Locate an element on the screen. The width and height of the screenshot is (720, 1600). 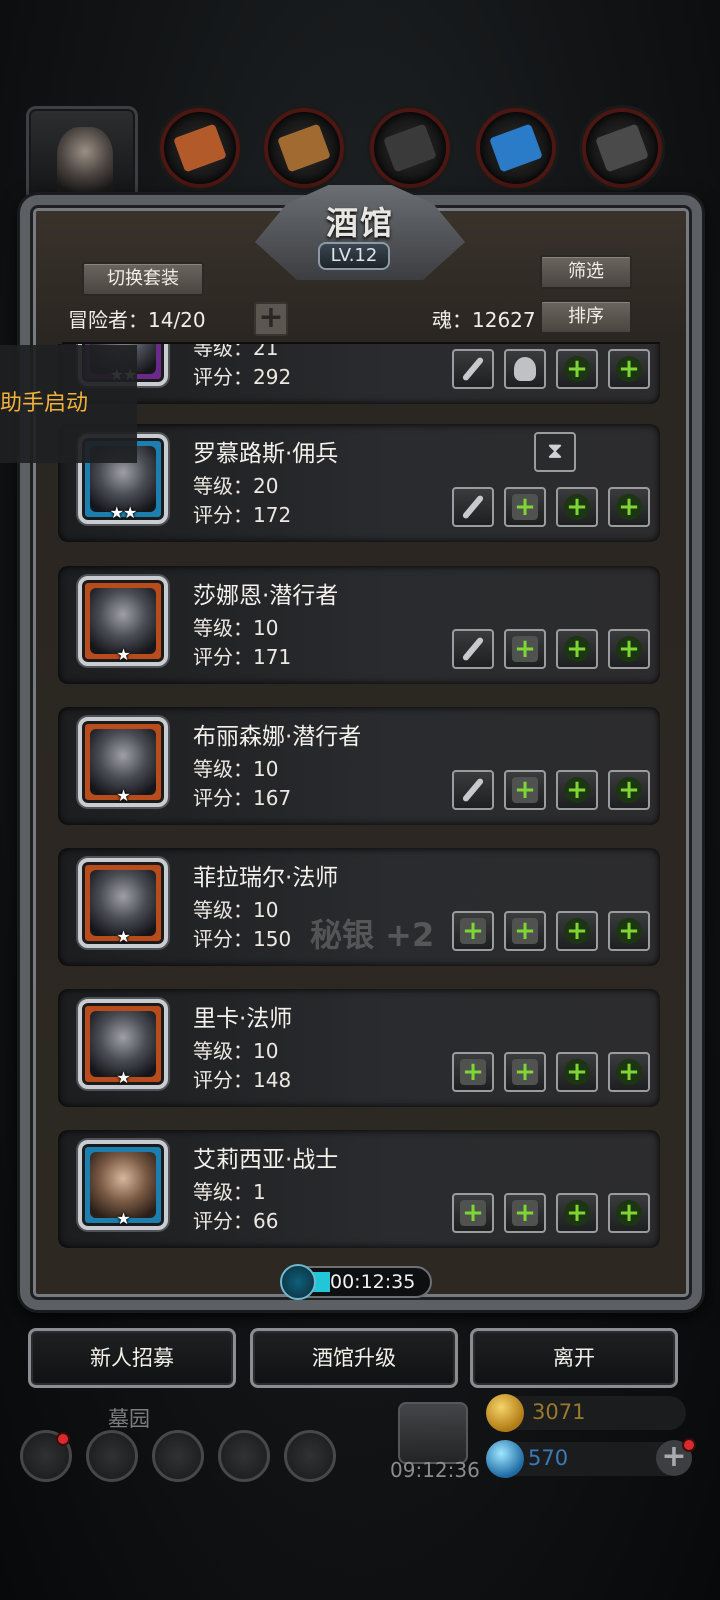
panel-title: 酒馆 is located at coordinates (359, 223).